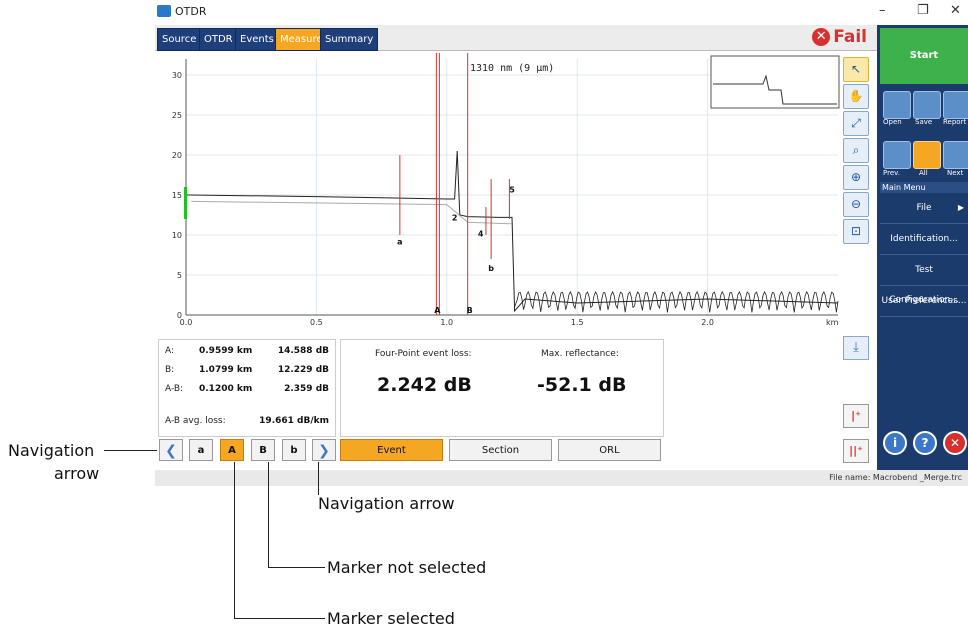 The width and height of the screenshot is (968, 631). Describe the element at coordinates (226, 370) in the screenshot. I see `marker-b-distance: 1.0799 km` at that location.